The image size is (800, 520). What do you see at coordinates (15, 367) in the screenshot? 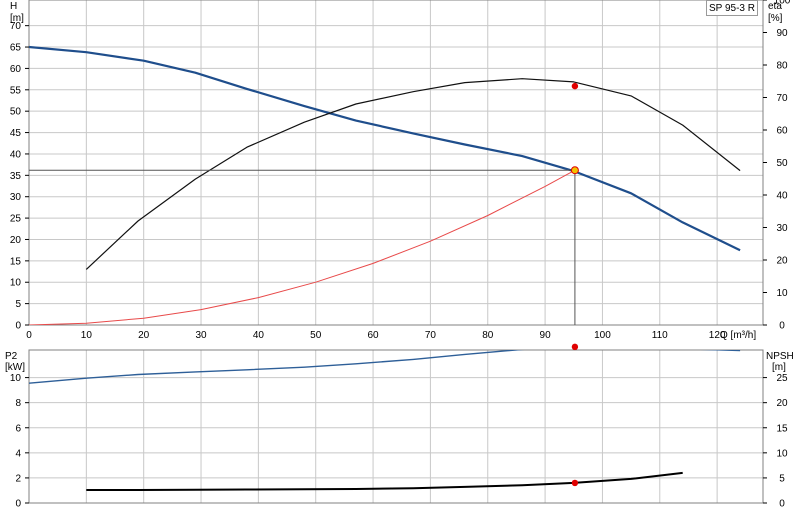
I see `y-axis-unit: [kW]` at bounding box center [15, 367].